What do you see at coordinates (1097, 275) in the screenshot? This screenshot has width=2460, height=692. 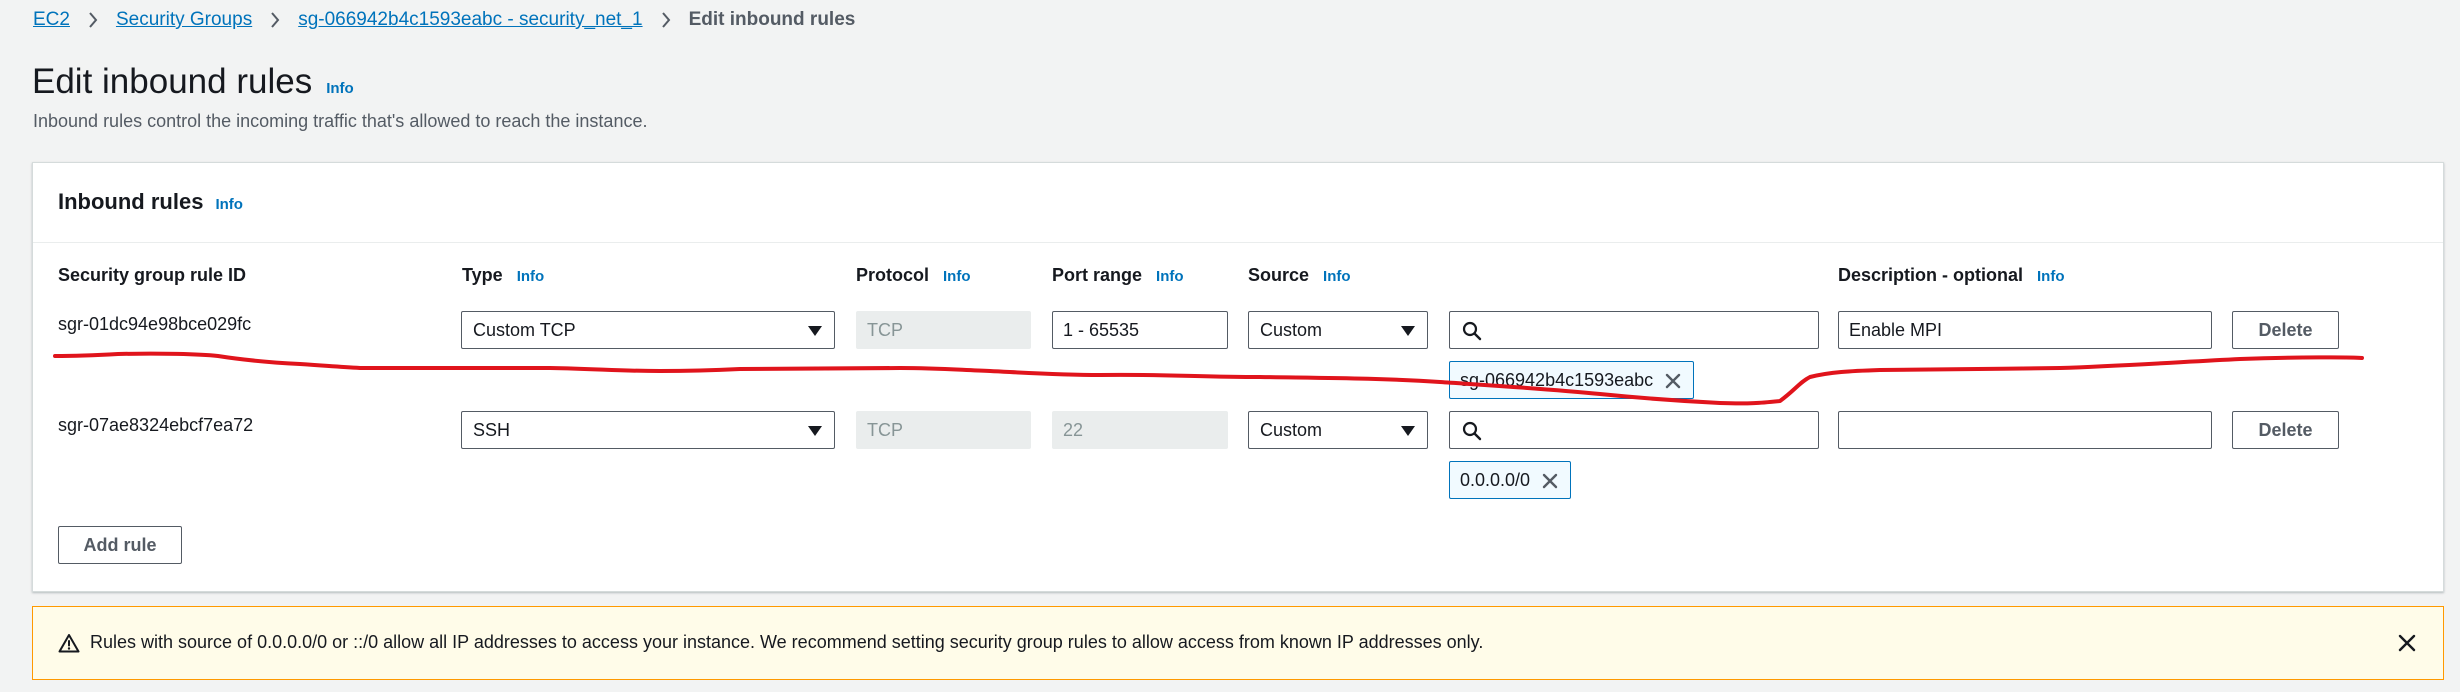 I see `column-header-port-range-label: Port range` at bounding box center [1097, 275].